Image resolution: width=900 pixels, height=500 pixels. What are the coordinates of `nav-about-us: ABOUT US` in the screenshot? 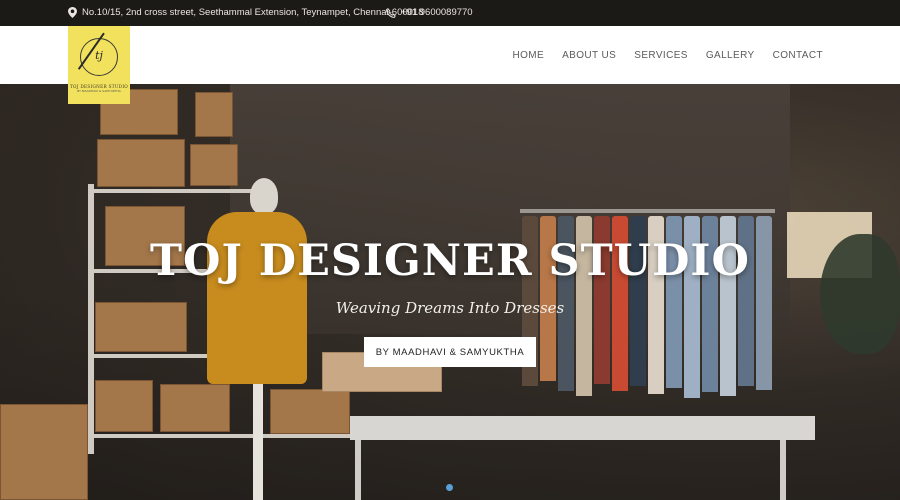 It's located at (589, 55).